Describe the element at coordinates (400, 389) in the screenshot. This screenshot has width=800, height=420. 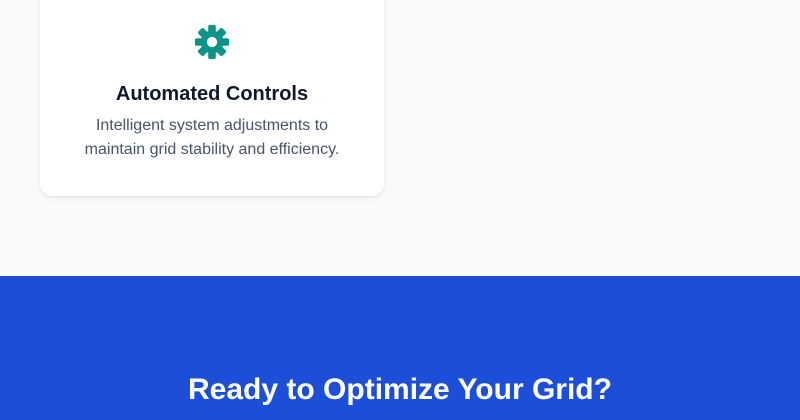
I see `cta-heading: Ready to Optimize Your Grid?` at that location.